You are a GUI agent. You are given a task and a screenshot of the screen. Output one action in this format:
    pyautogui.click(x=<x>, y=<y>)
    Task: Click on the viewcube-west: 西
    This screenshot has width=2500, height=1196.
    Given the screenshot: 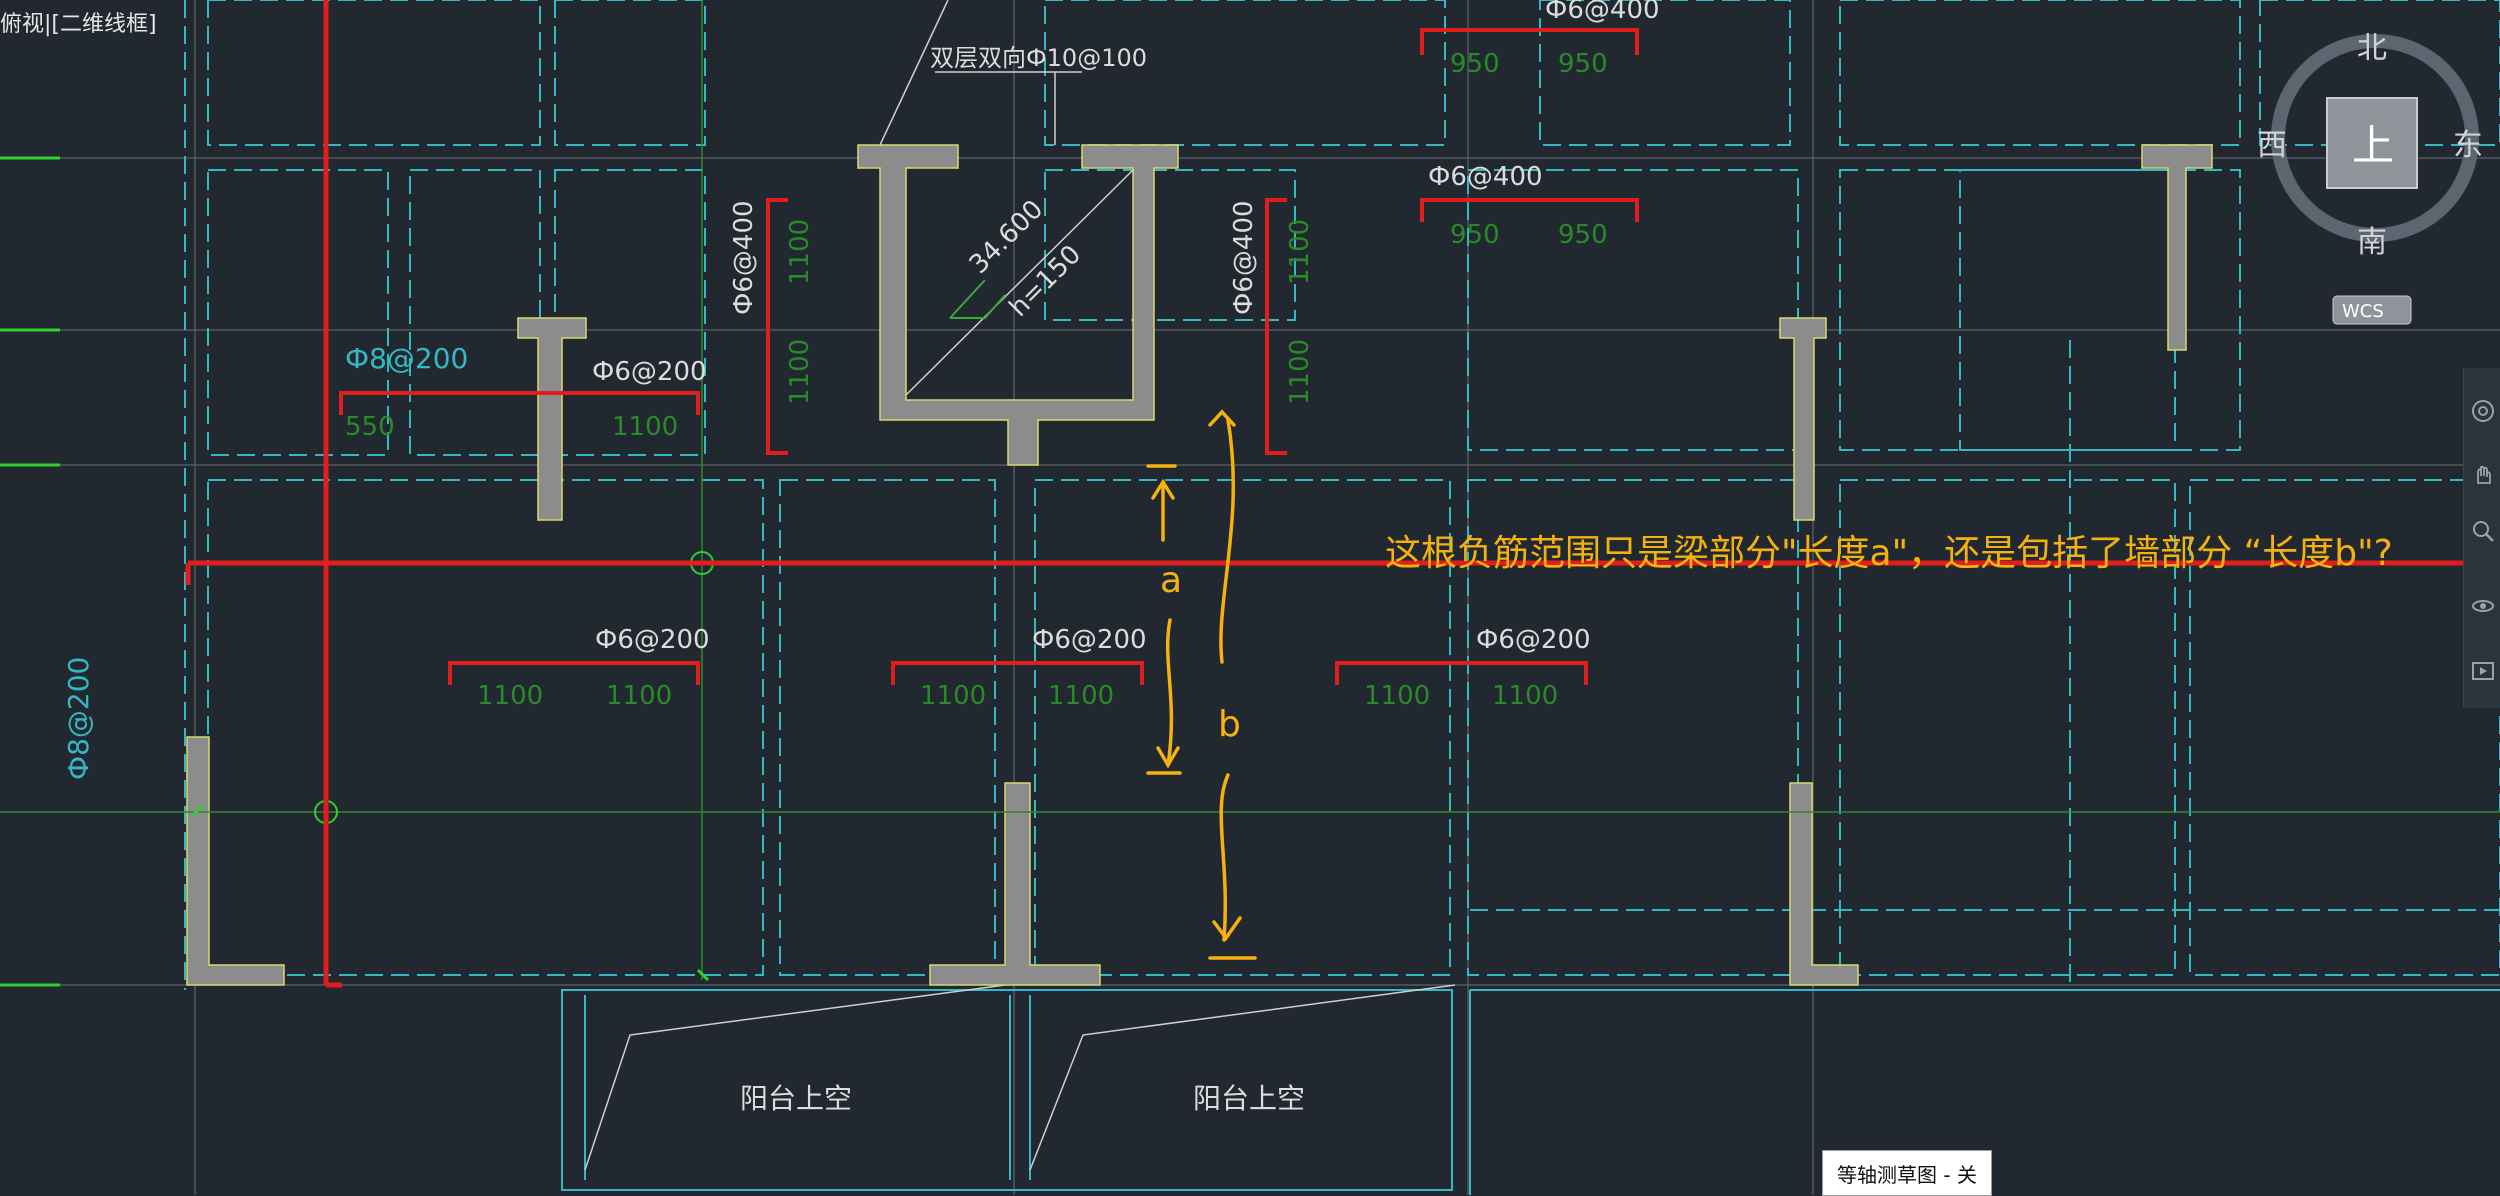 What is the action you would take?
    pyautogui.click(x=2272, y=145)
    